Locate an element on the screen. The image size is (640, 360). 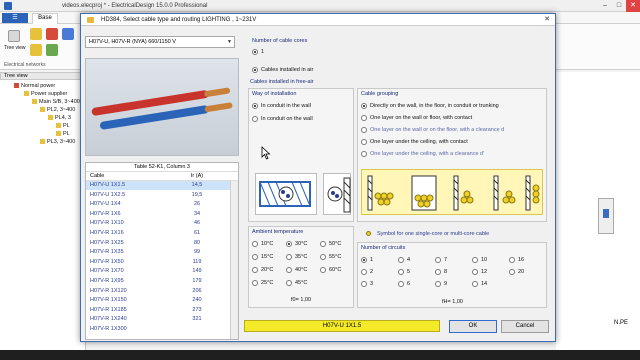
table-row: H07V-R 1X6 34 is located at coordinates (158, 214).